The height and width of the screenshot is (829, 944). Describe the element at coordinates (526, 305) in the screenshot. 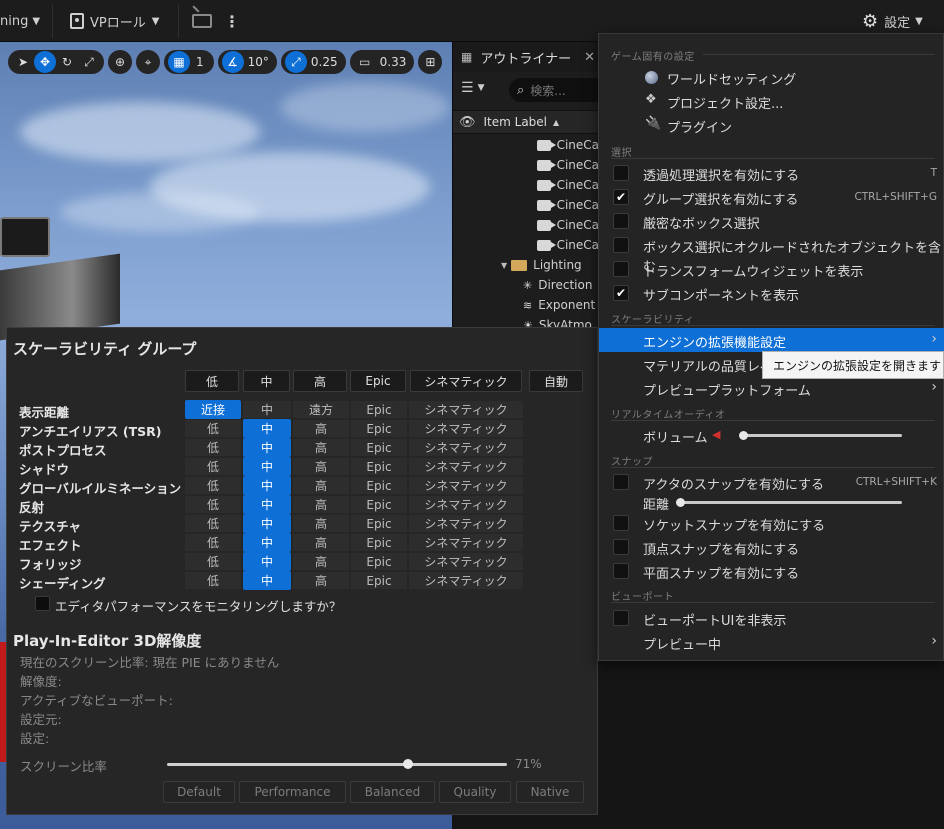

I see `outliner-row: ≋ Exponent` at that location.